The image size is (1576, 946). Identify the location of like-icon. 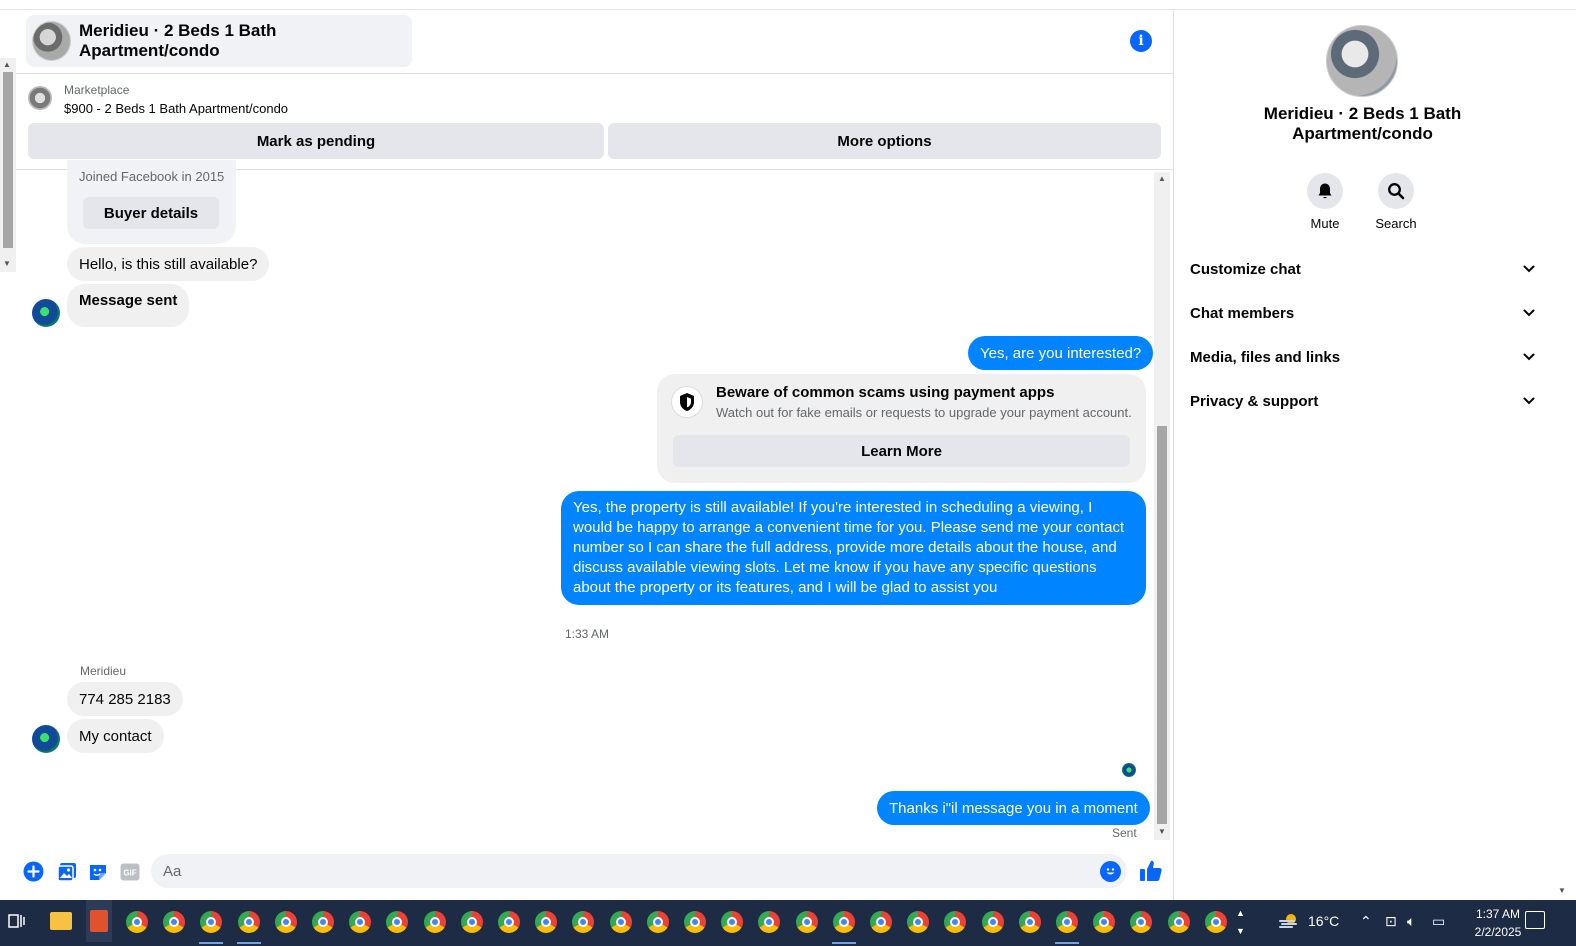
(1151, 871).